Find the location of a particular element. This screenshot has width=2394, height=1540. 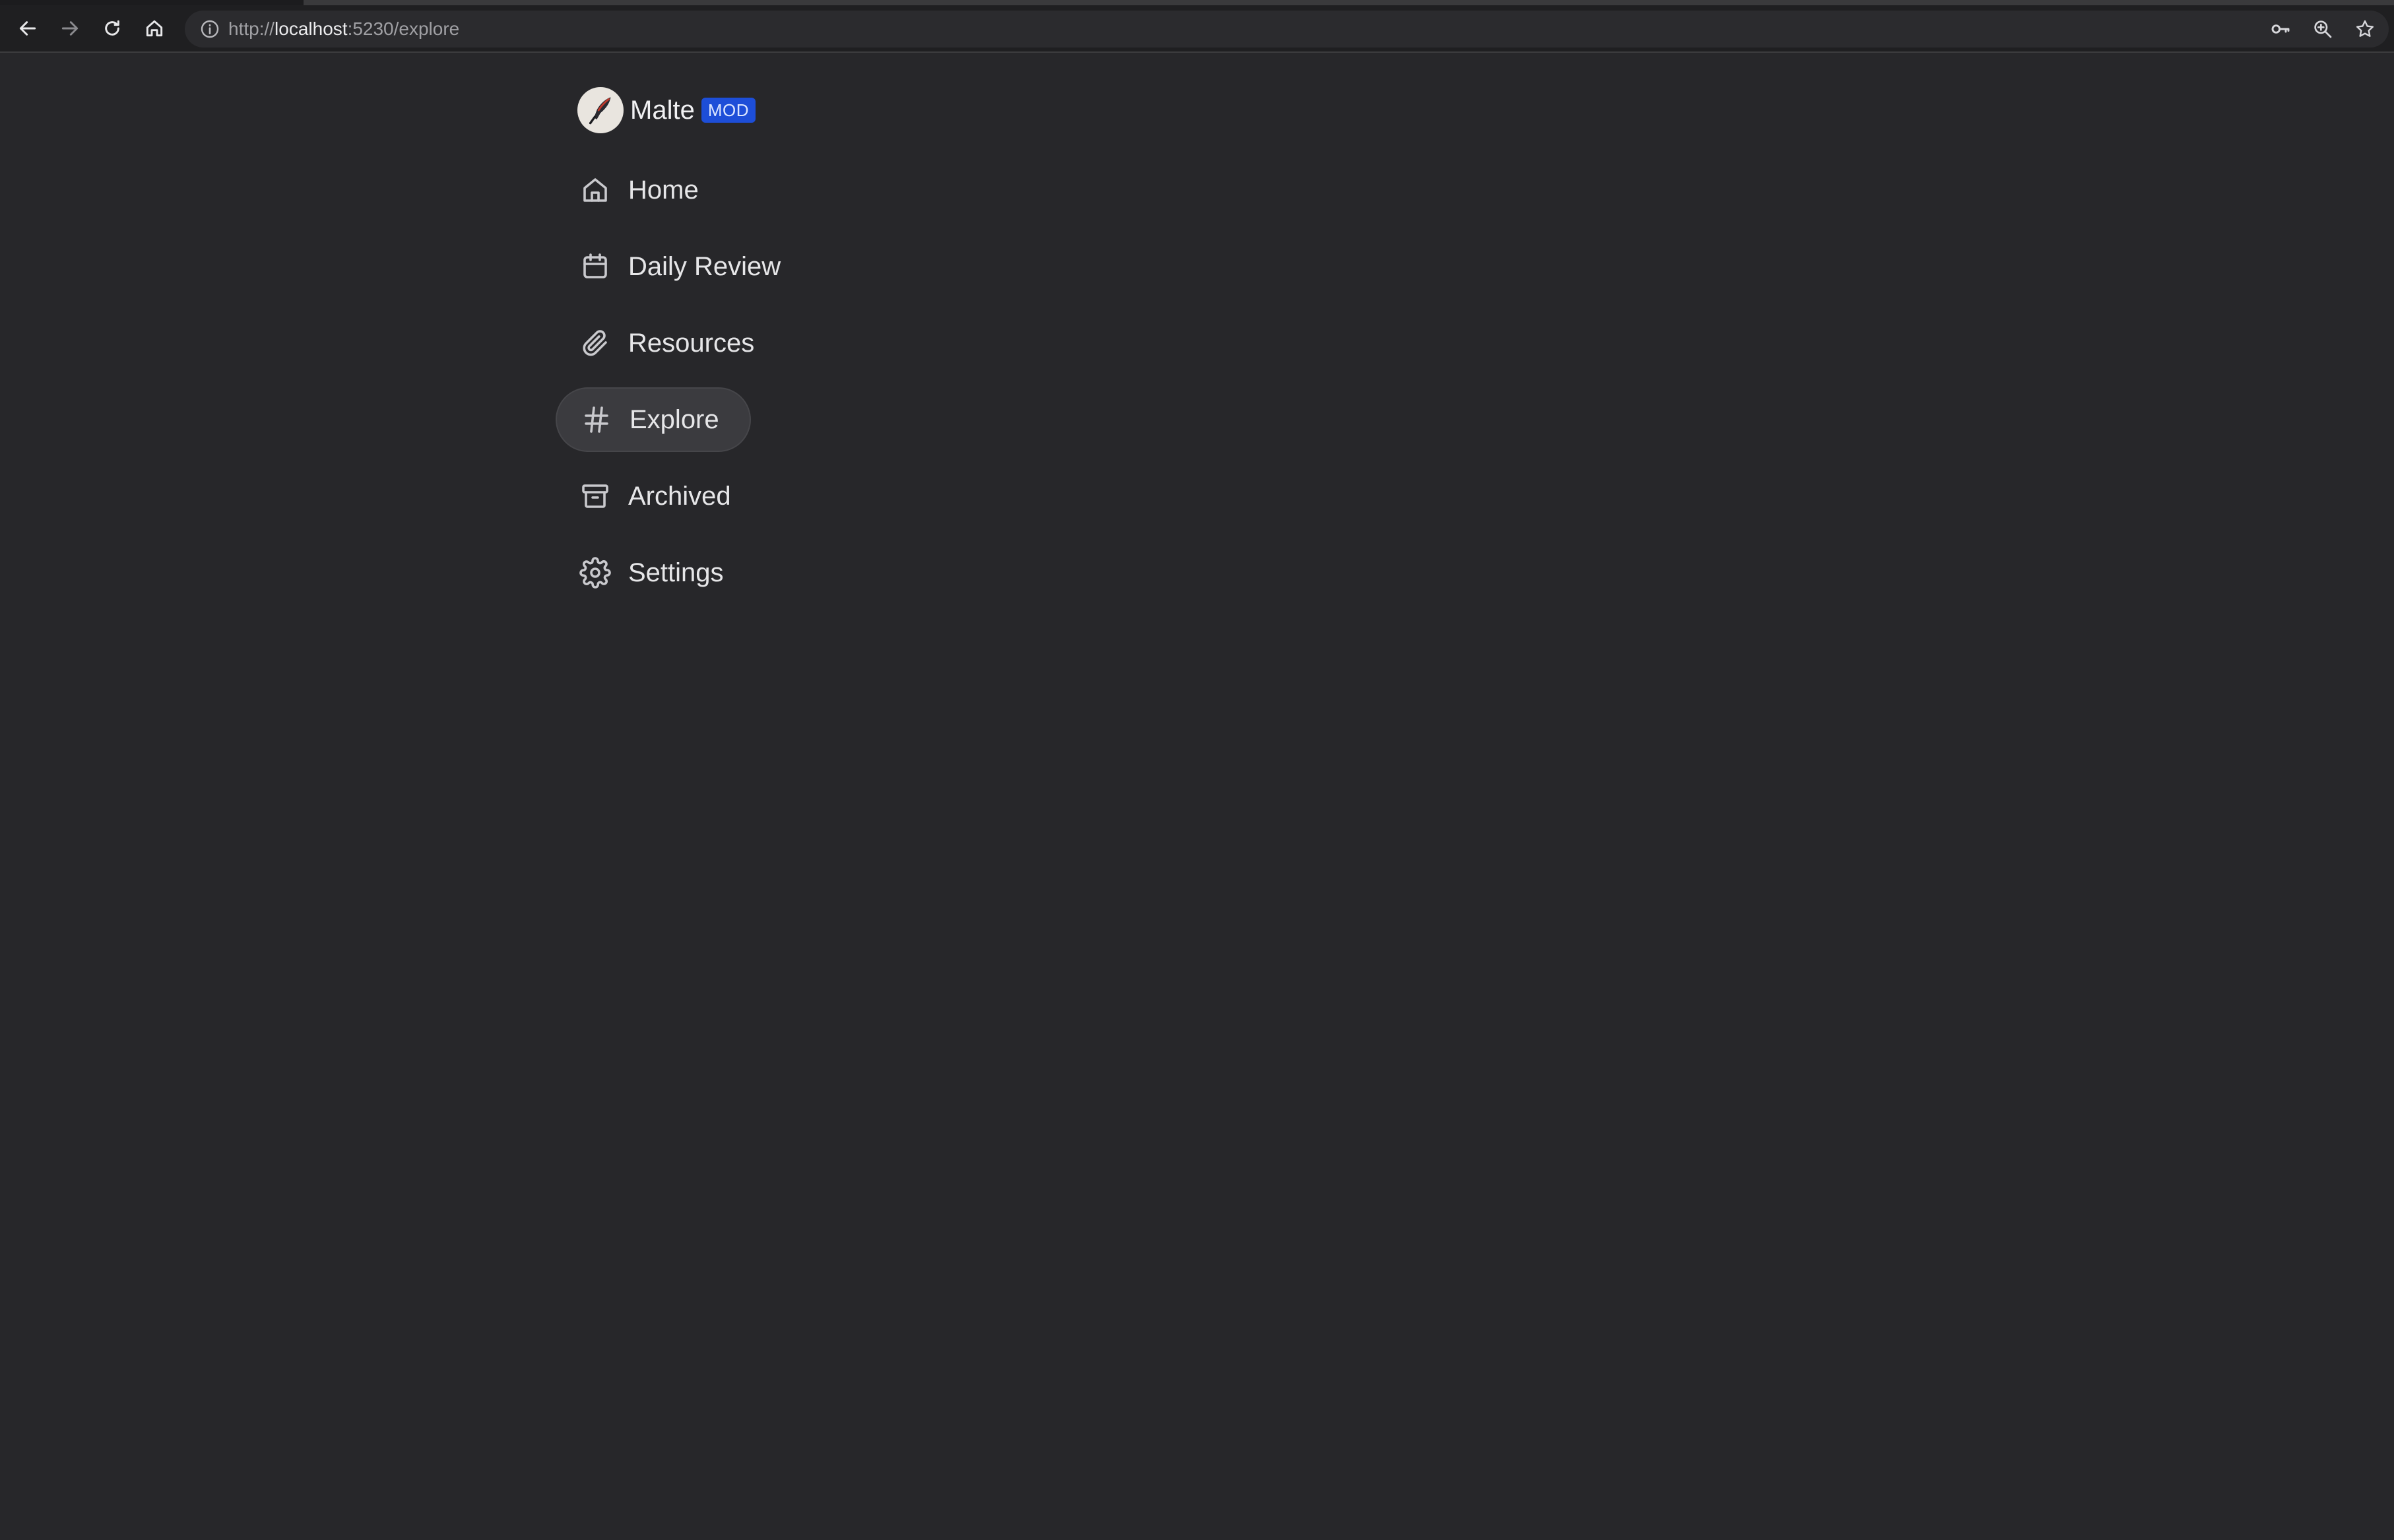

arrow-right-icon is located at coordinates (70, 29).